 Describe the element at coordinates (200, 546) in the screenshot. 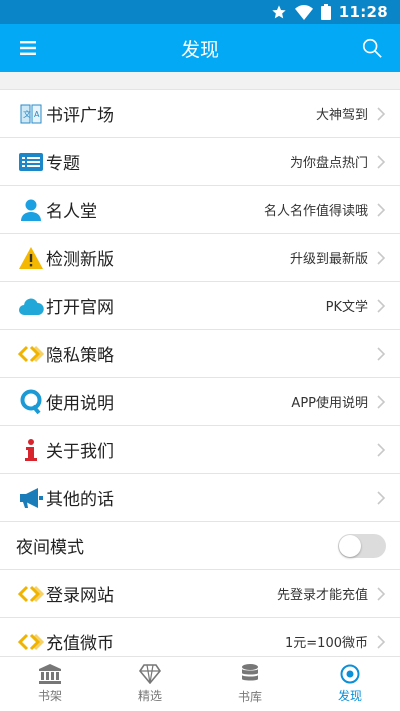

I see `night-mode-row: 夜间模式` at that location.